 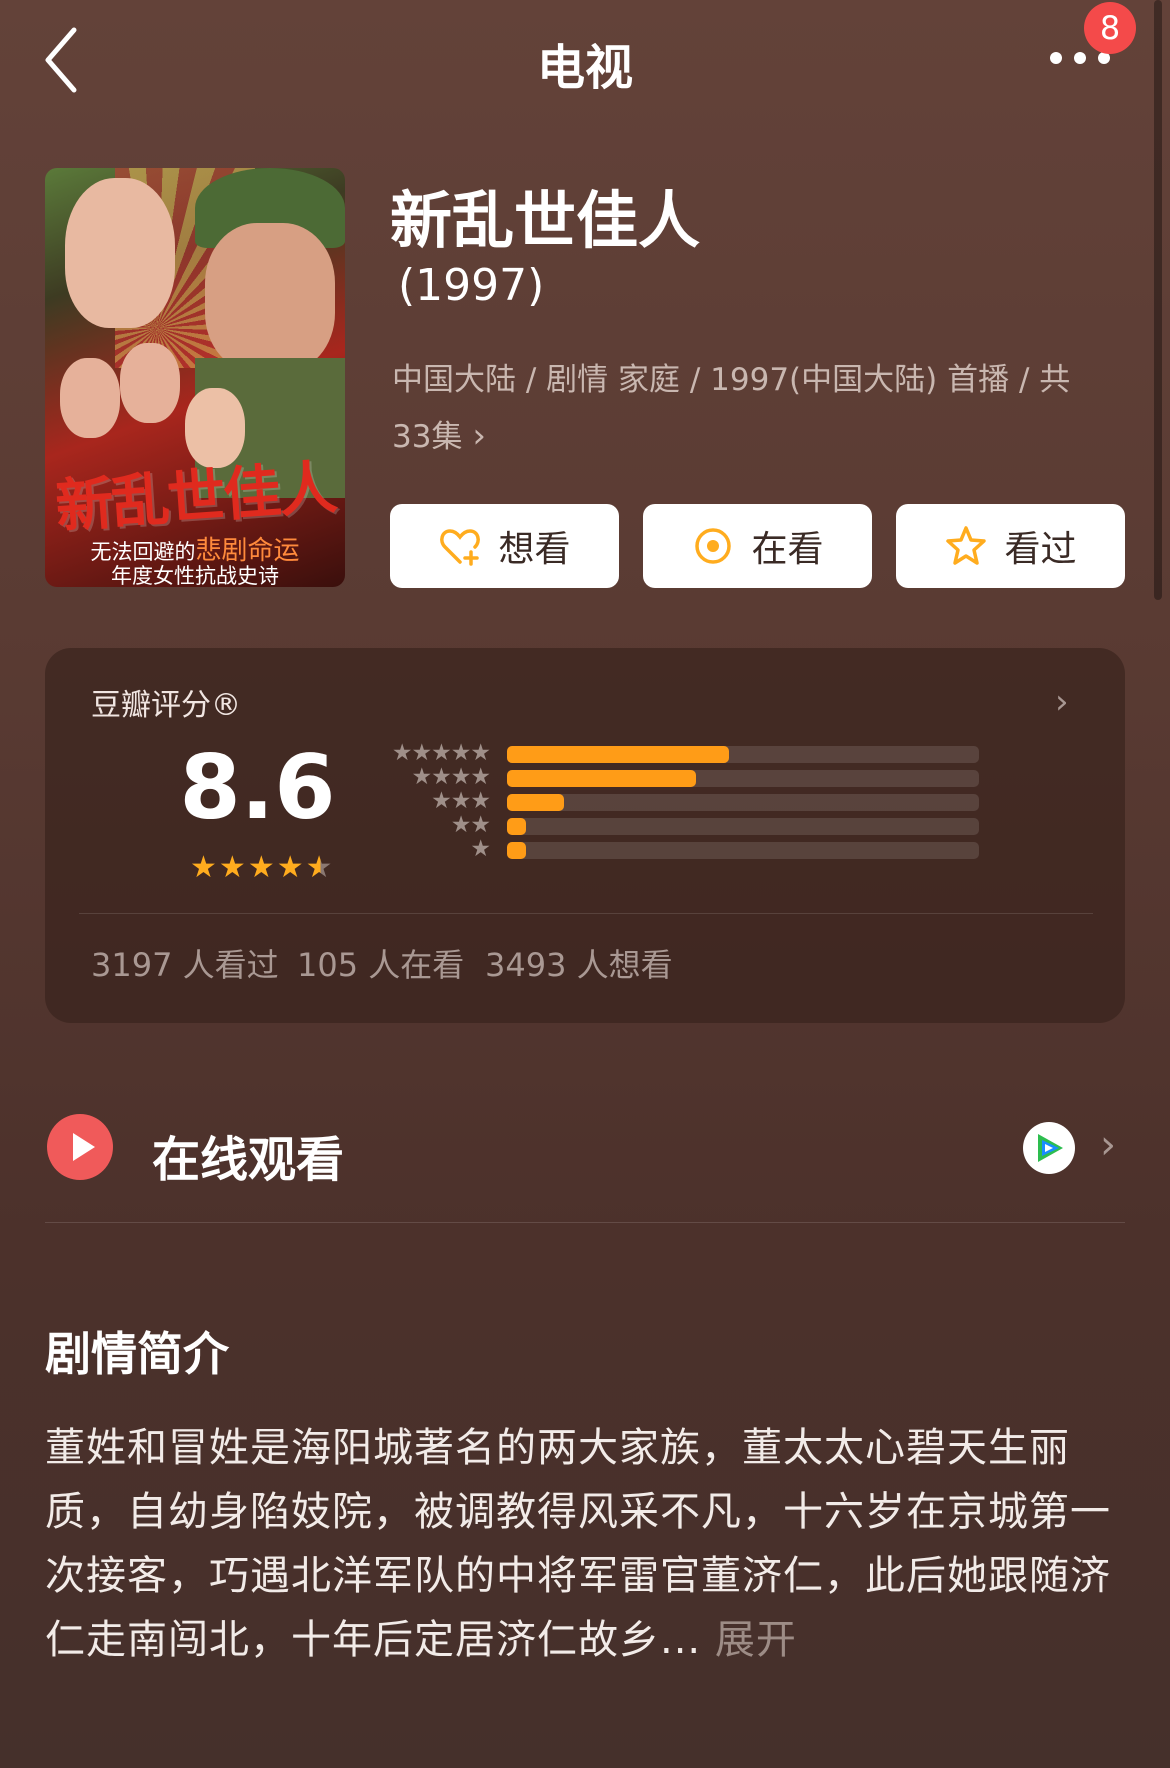 What do you see at coordinates (756, 1640) in the screenshot?
I see `expand-link: 展开` at bounding box center [756, 1640].